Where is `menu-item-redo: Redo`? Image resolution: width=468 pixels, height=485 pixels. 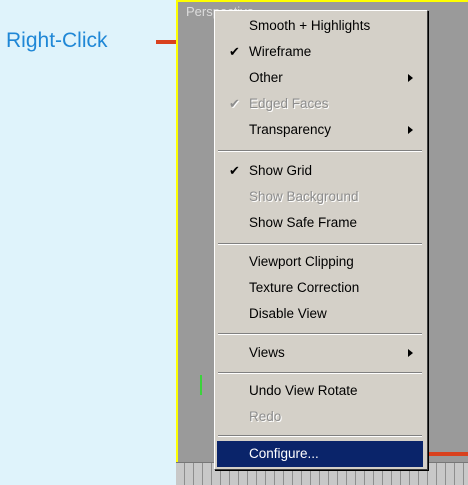
menu-item-redo: Redo is located at coordinates (320, 417).